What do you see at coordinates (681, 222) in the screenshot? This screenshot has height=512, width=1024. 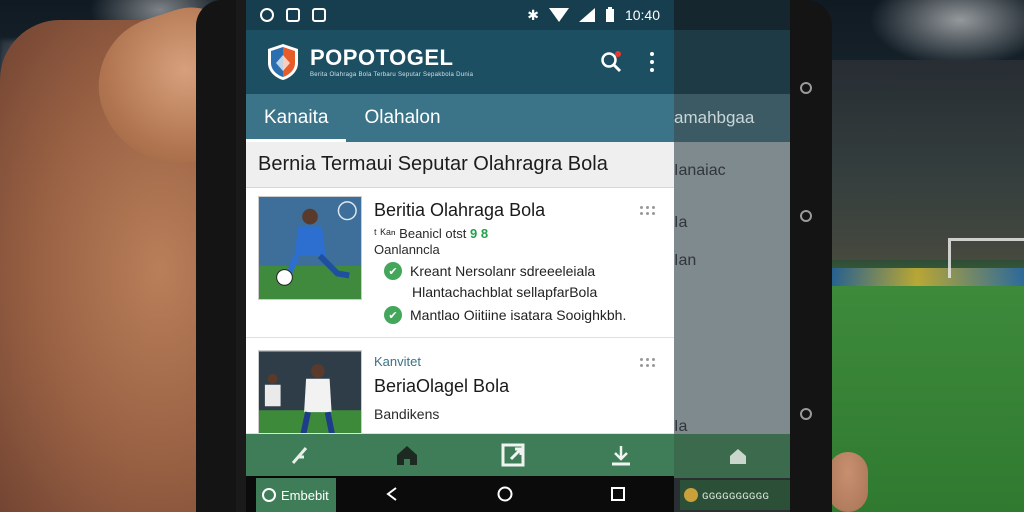 I see `ghost-row: Ia` at bounding box center [681, 222].